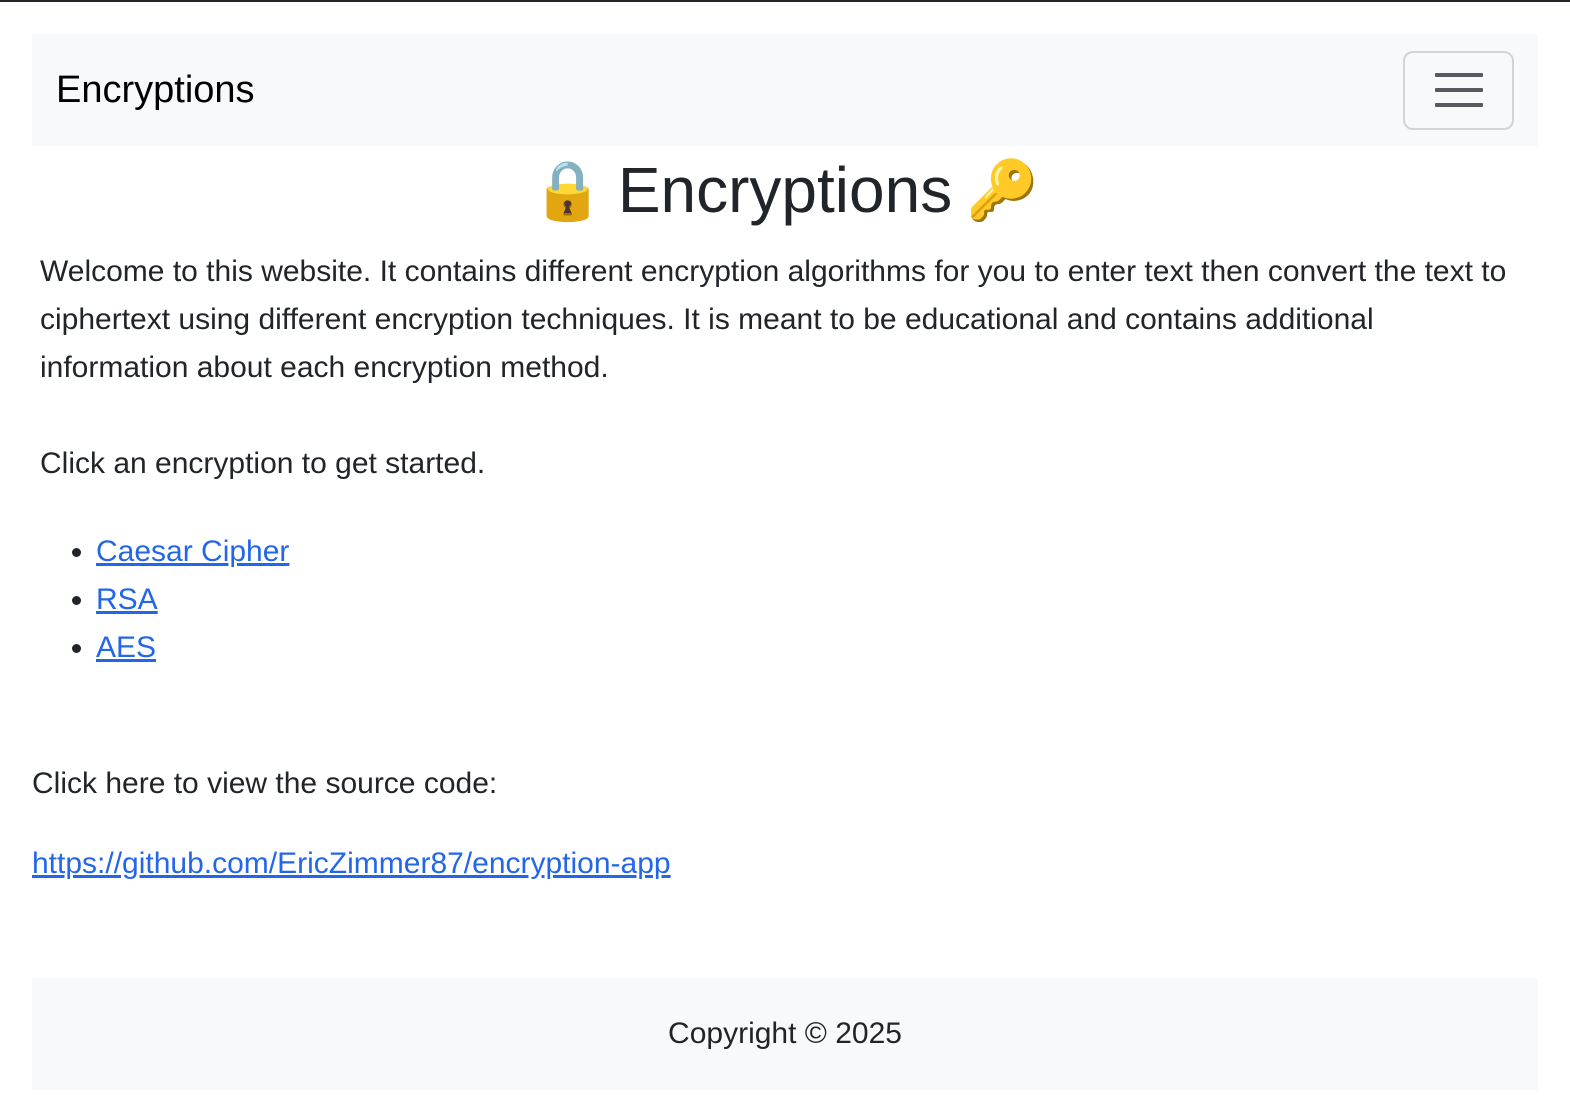 The width and height of the screenshot is (1570, 1102). What do you see at coordinates (1002, 190) in the screenshot?
I see `key-icon: 🔑` at bounding box center [1002, 190].